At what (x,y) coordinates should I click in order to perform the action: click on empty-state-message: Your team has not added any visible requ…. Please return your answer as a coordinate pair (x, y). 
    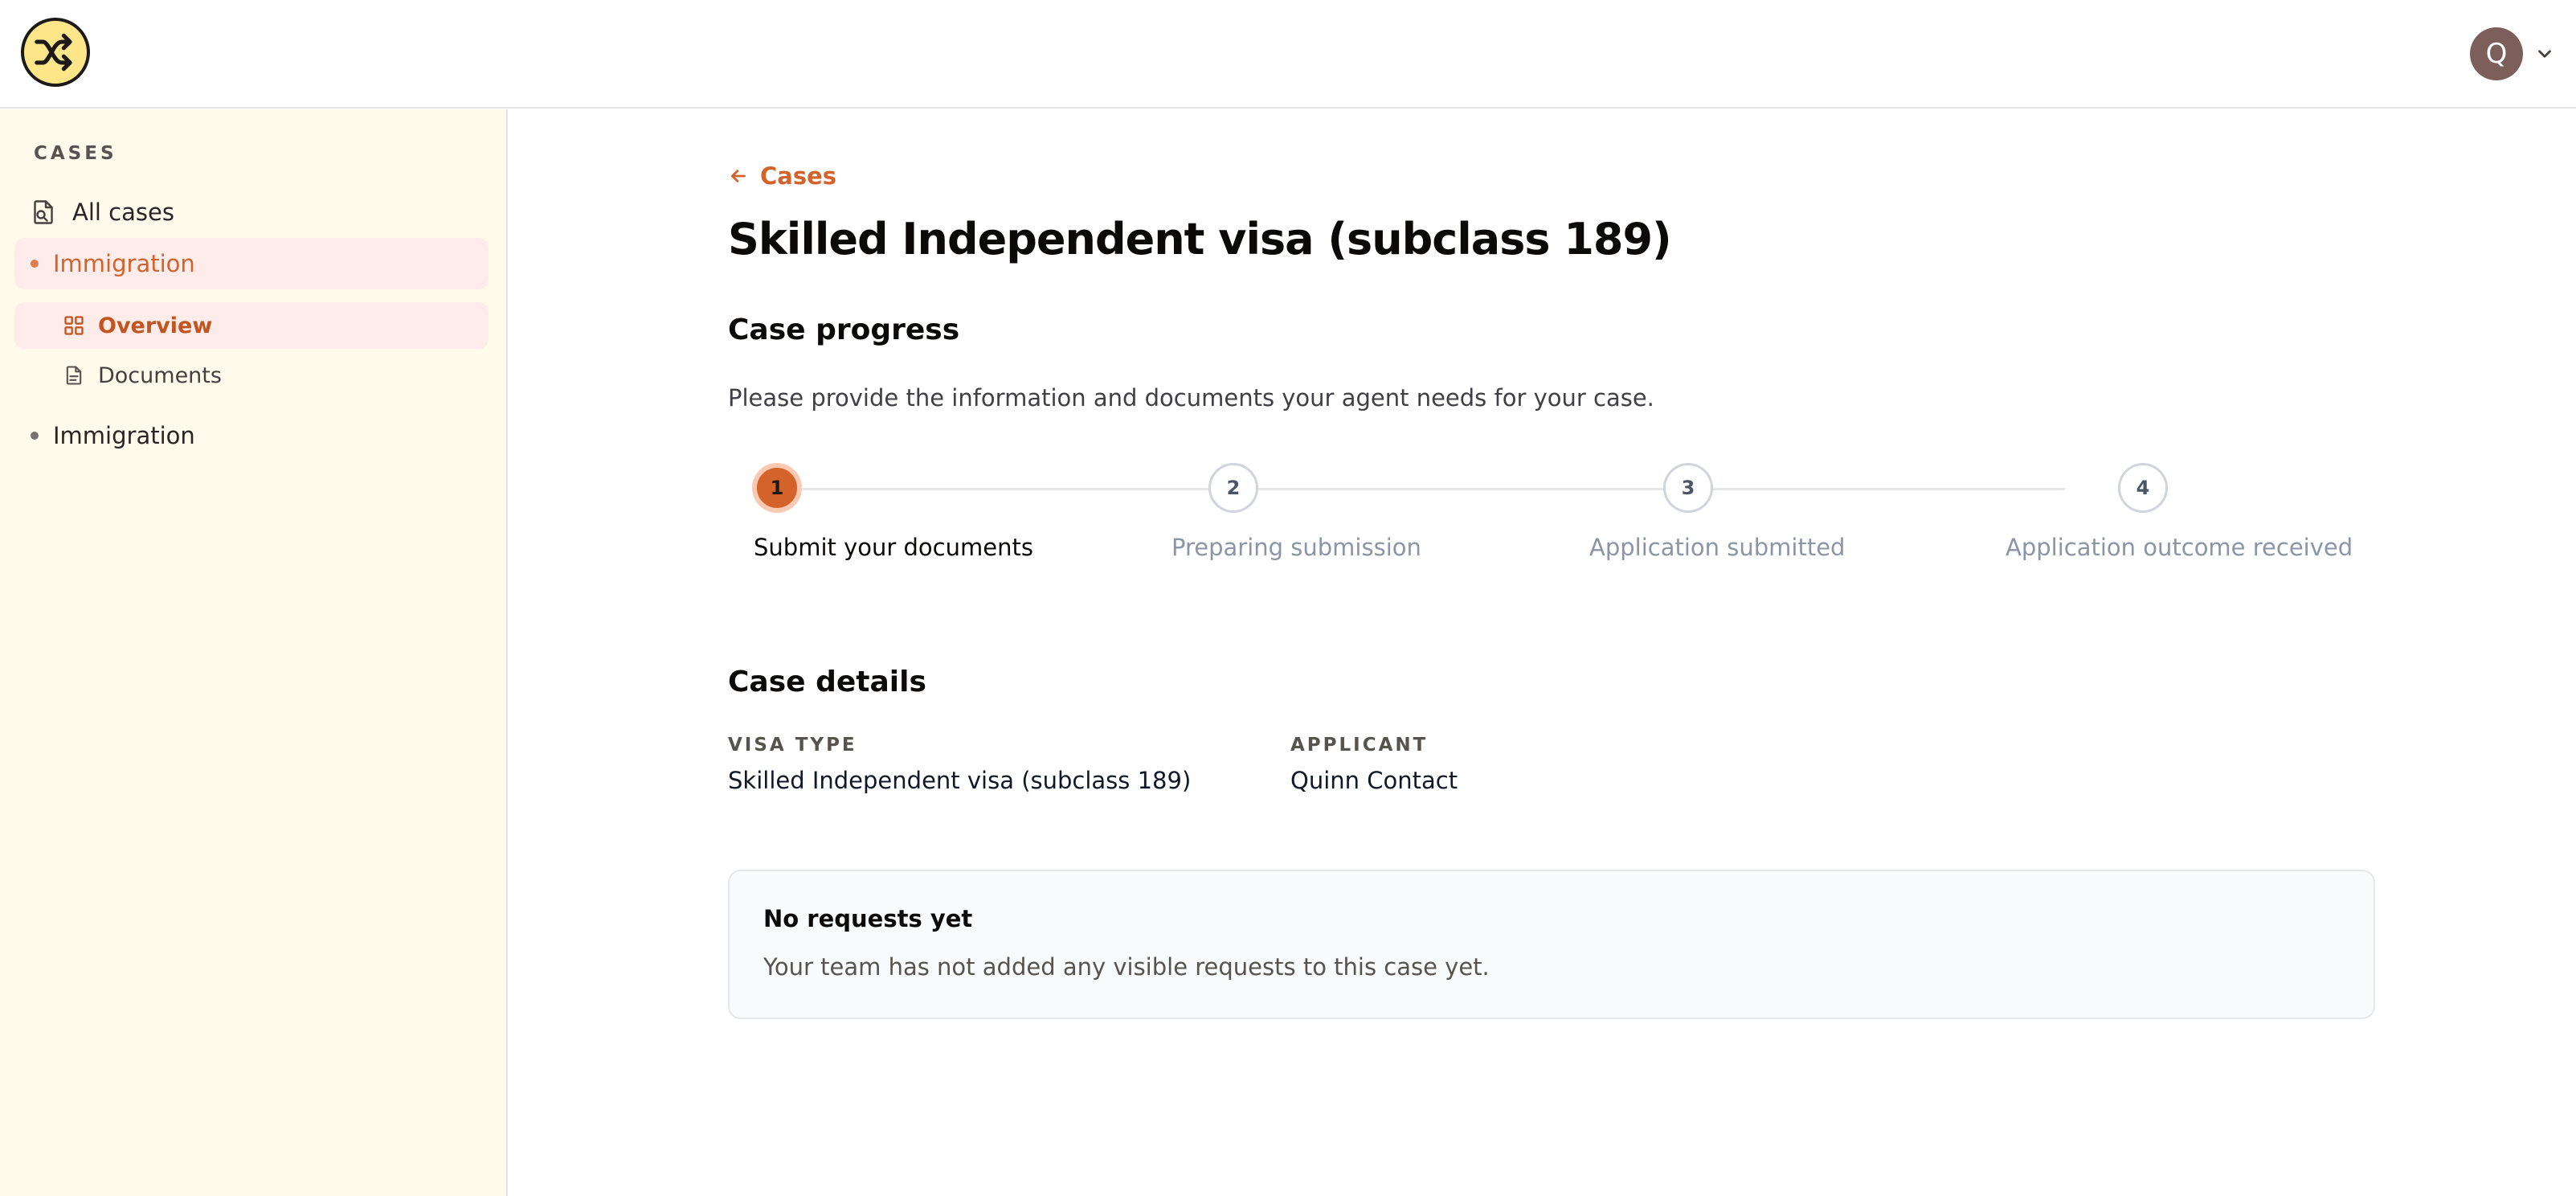
    Looking at the image, I should click on (1126, 967).